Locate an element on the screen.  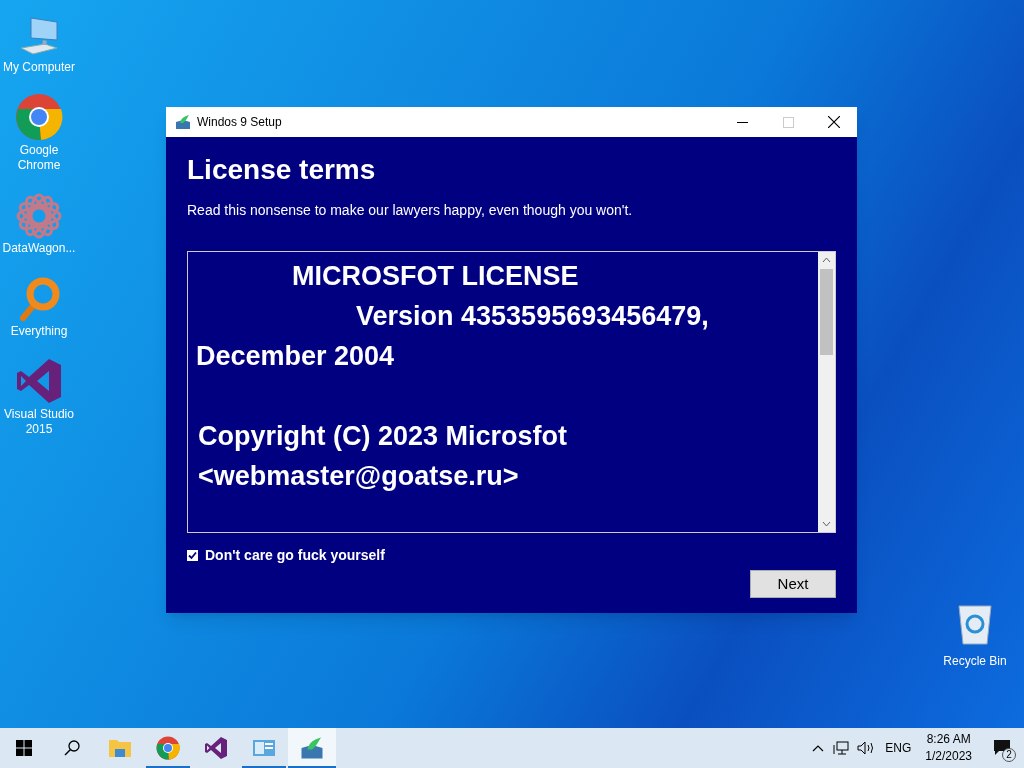
magnifier-icon is located at coordinates (39, 299).